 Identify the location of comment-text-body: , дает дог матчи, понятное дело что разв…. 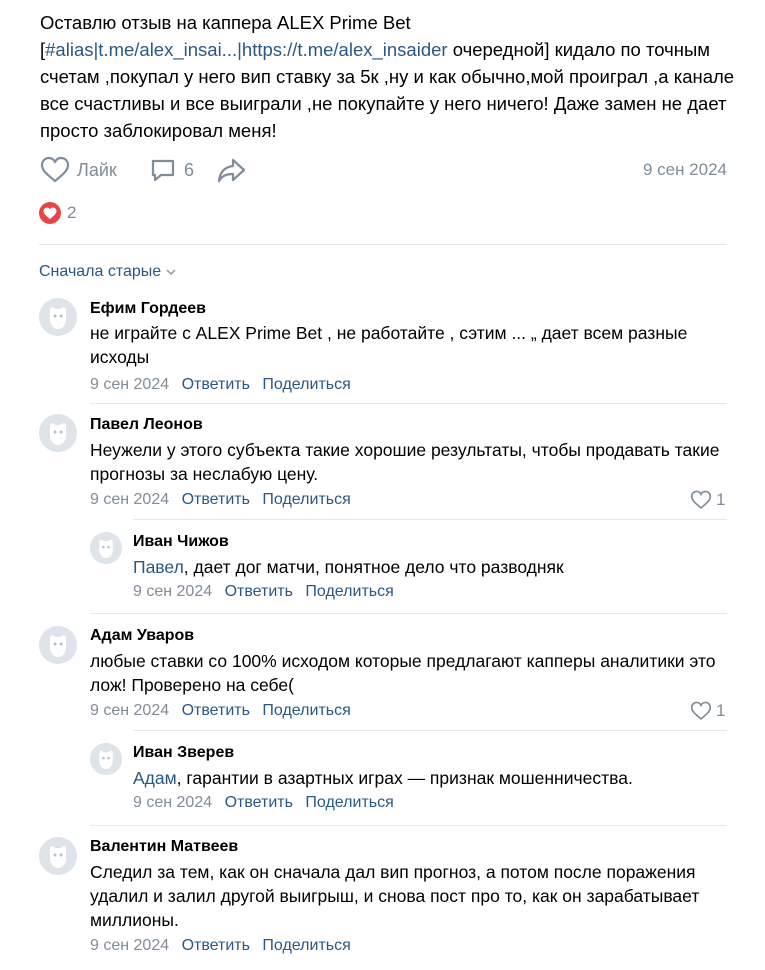
(373, 567).